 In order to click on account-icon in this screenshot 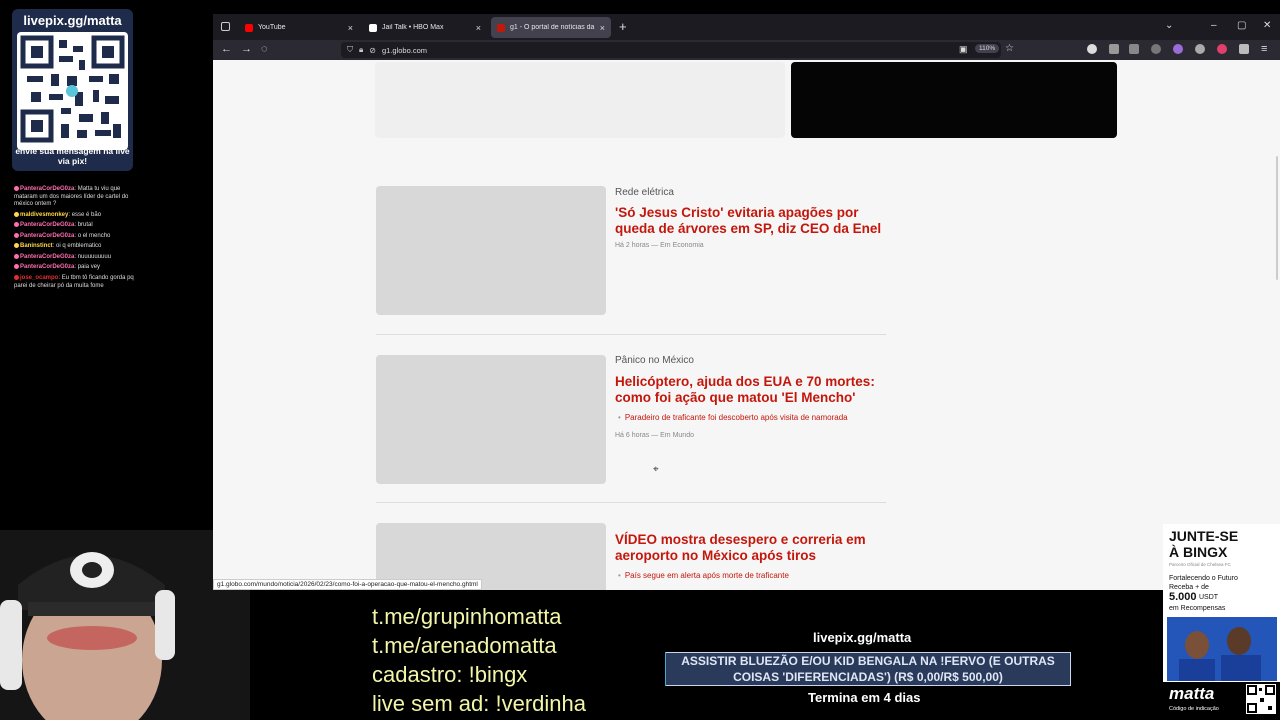, I will do `click(1244, 49)`.